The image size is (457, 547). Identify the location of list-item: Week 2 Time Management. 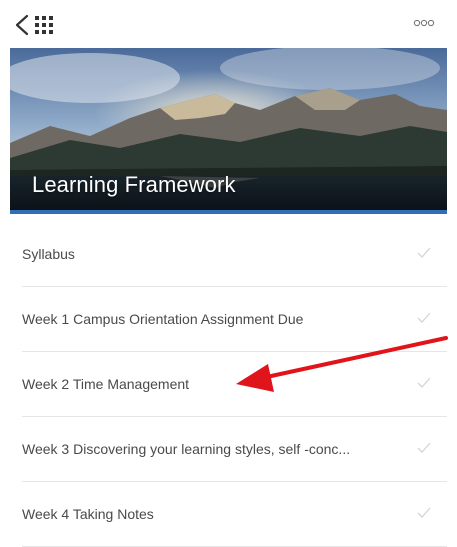
(234, 384).